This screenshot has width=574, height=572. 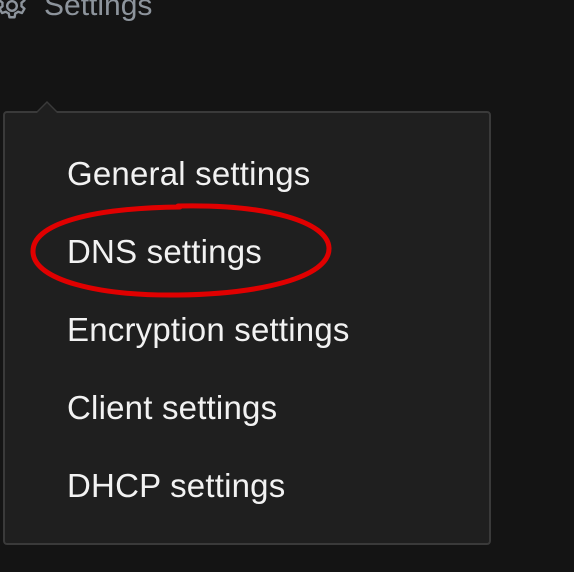 What do you see at coordinates (164, 252) in the screenshot?
I see `menu-item-dns-settings: DNS settings` at bounding box center [164, 252].